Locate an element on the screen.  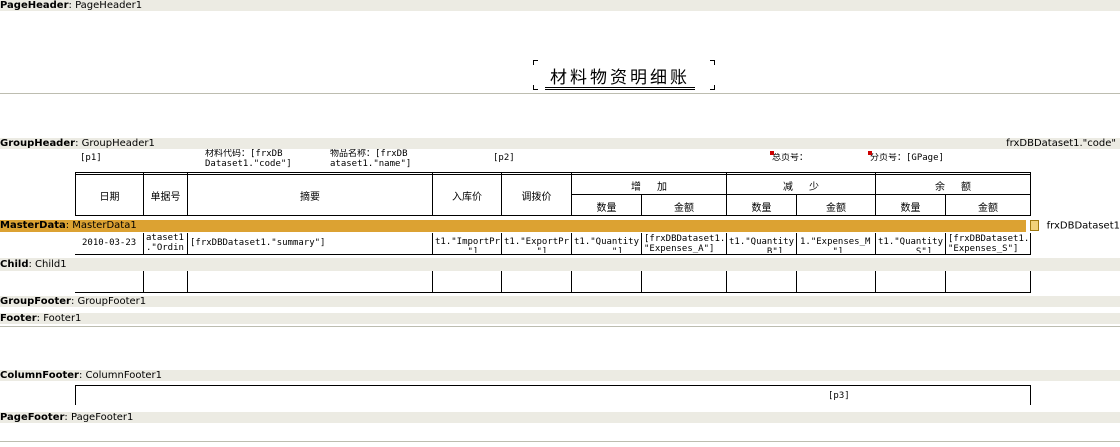
band-name: GroupHeader1 is located at coordinates (118, 143).